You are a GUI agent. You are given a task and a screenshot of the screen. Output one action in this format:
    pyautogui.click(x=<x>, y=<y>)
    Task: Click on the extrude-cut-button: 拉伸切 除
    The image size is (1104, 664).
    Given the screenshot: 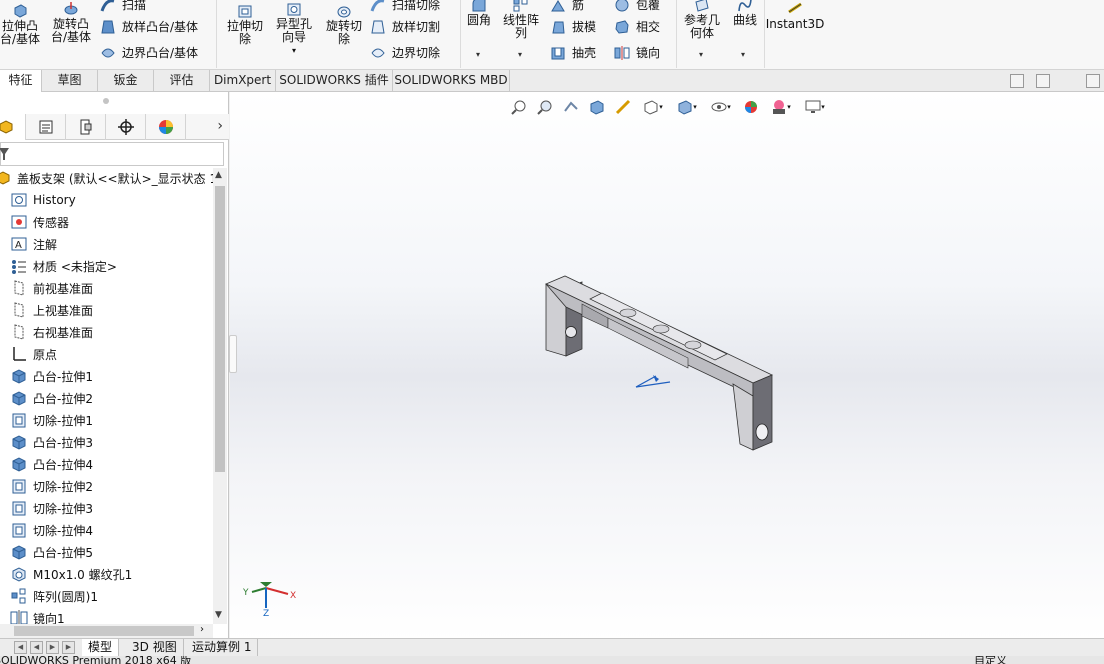 What is the action you would take?
    pyautogui.click(x=245, y=24)
    